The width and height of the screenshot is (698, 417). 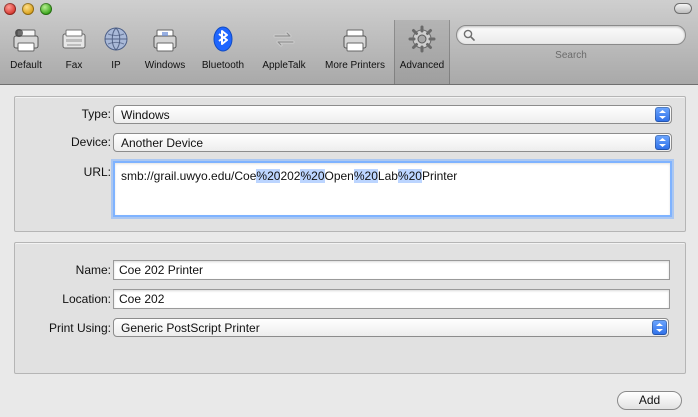 What do you see at coordinates (93, 270) in the screenshot?
I see `name-label: Name:` at bounding box center [93, 270].